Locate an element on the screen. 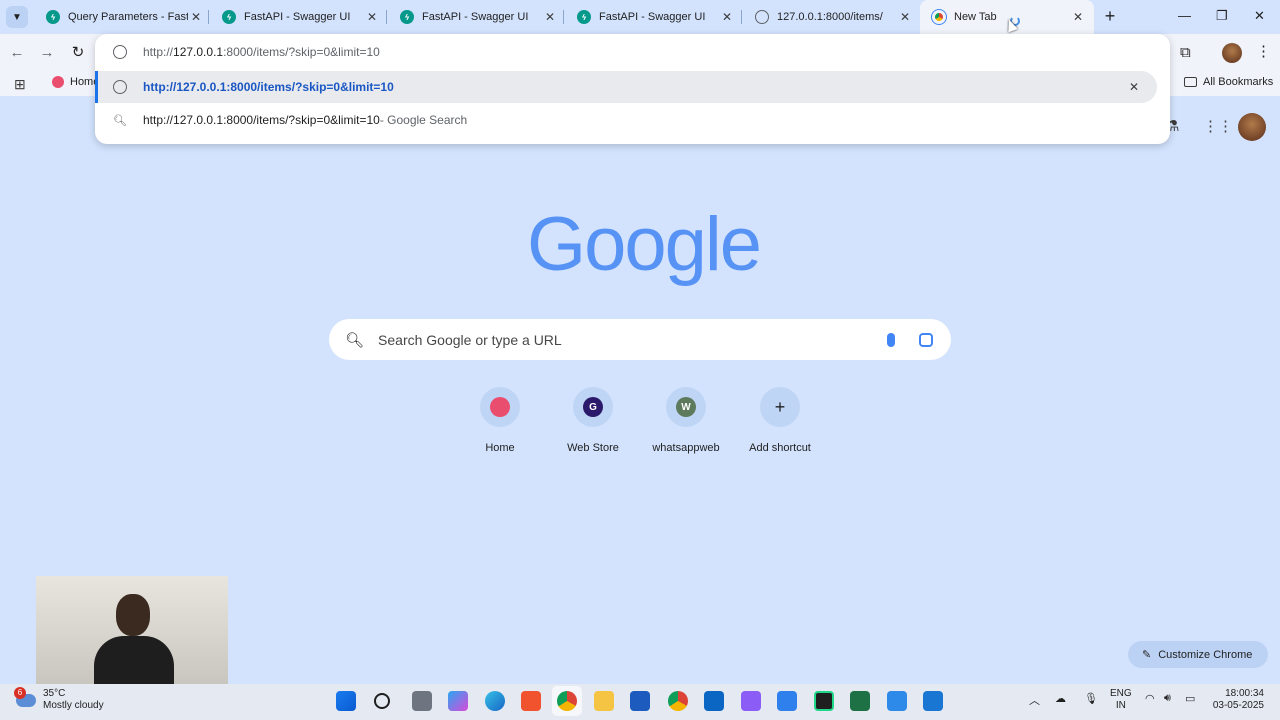  tab-title: FastAPI - Swagger UI is located at coordinates (297, 17).